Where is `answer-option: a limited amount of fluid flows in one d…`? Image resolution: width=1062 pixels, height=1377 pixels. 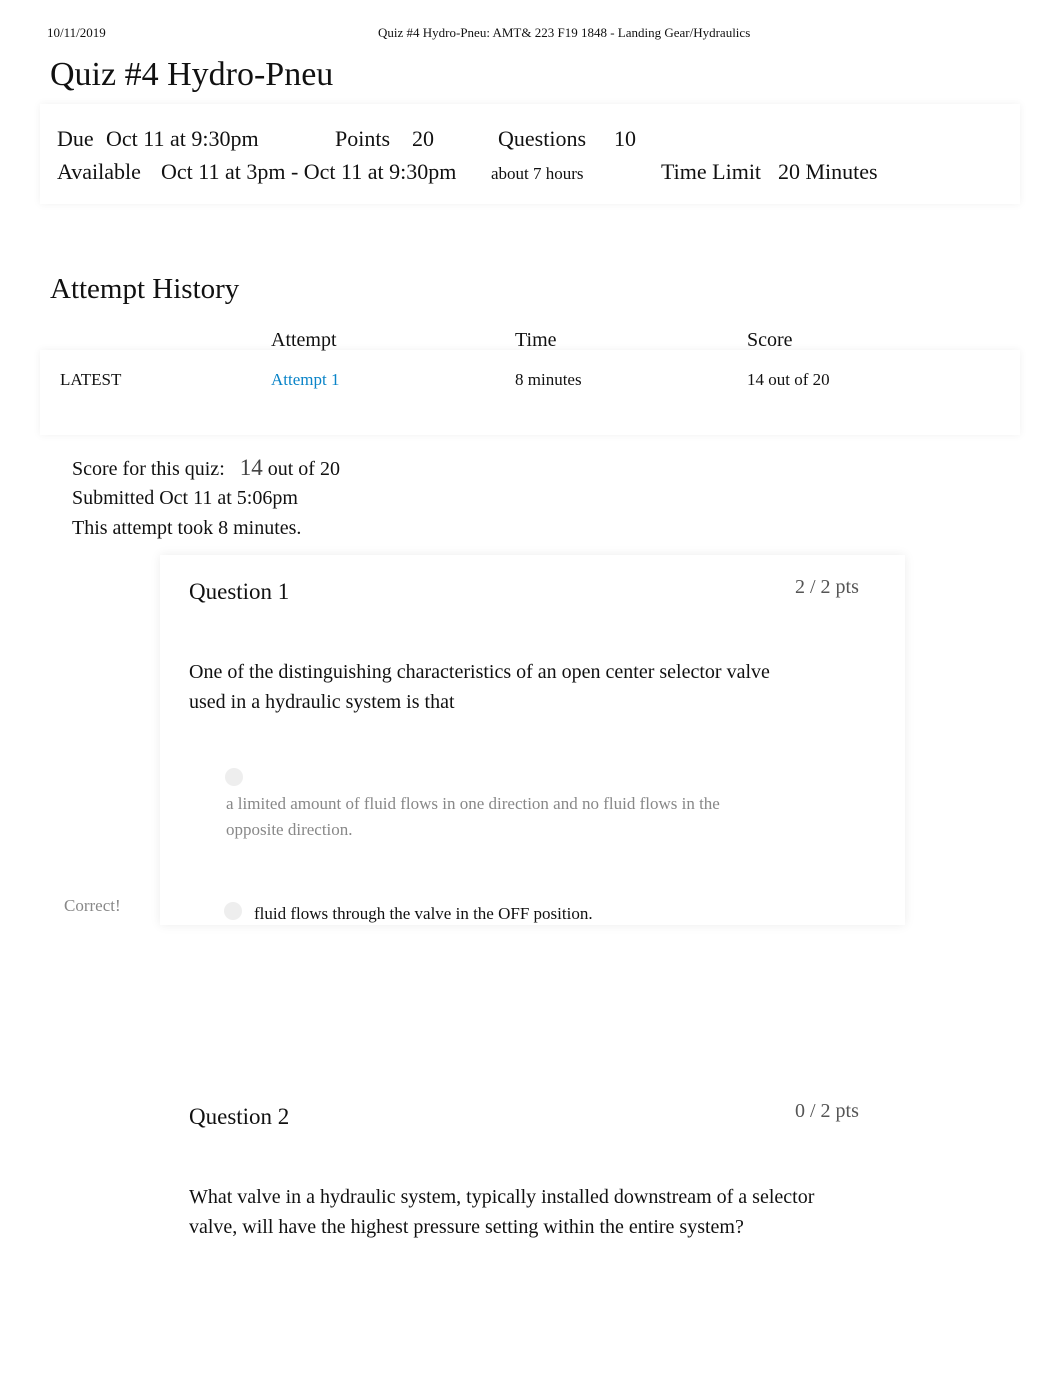 answer-option: a limited amount of fluid flows in one d… is located at coordinates (473, 816).